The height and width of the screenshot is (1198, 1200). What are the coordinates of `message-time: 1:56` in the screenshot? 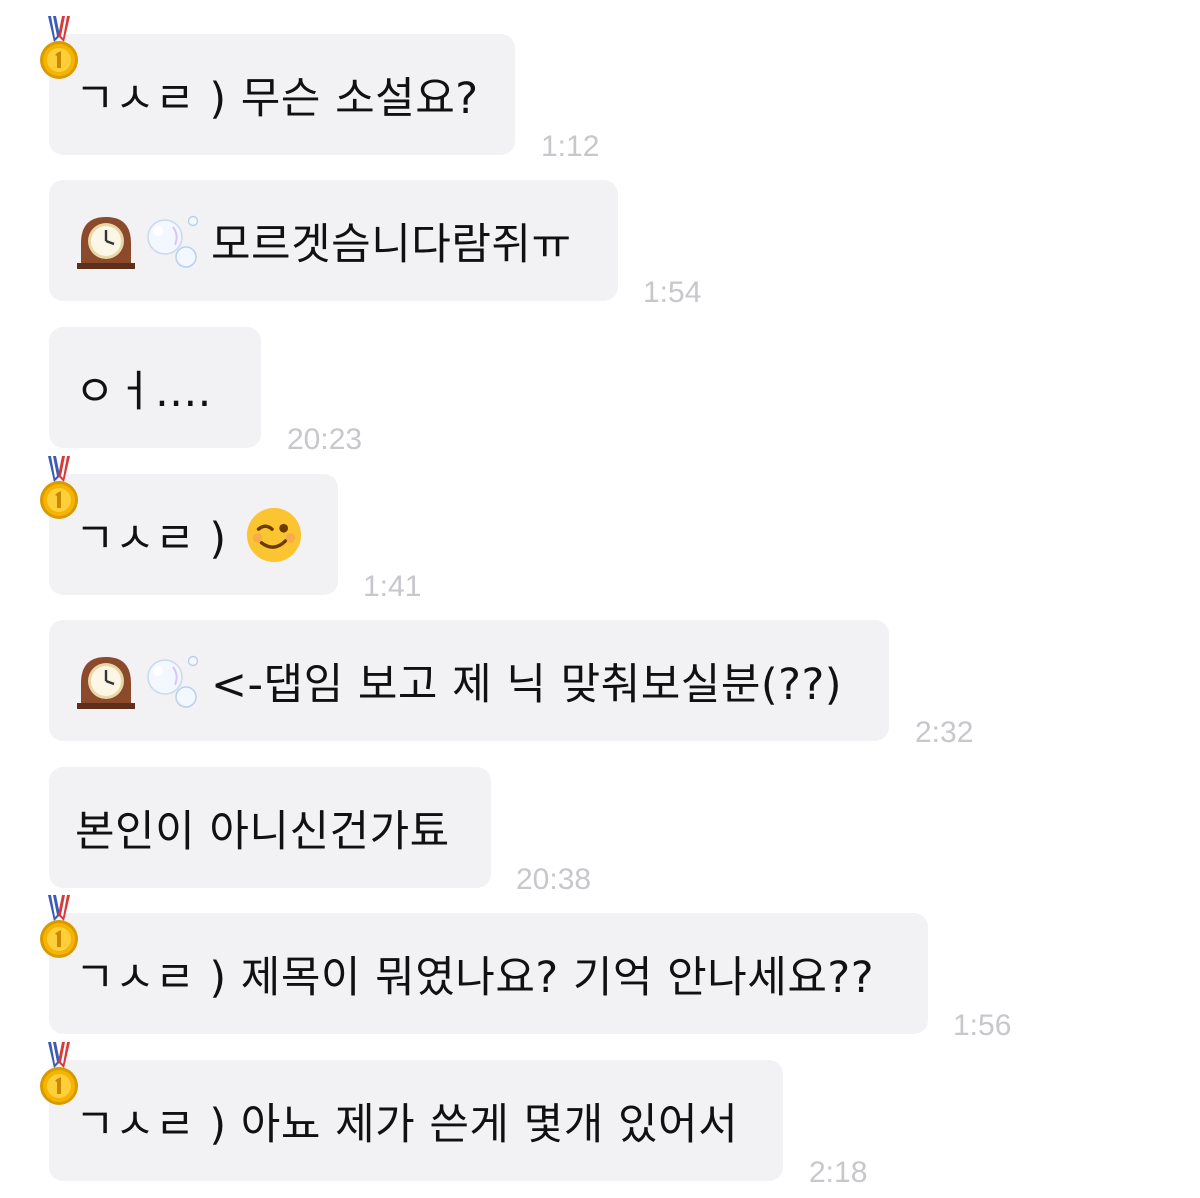 It's located at (982, 1025).